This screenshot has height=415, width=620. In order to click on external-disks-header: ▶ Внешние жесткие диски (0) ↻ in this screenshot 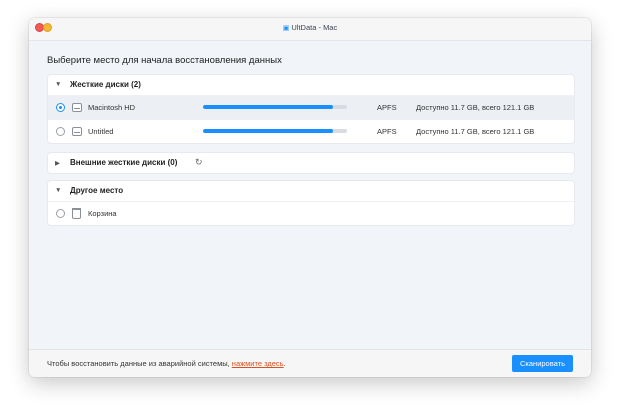, I will do `click(311, 163)`.